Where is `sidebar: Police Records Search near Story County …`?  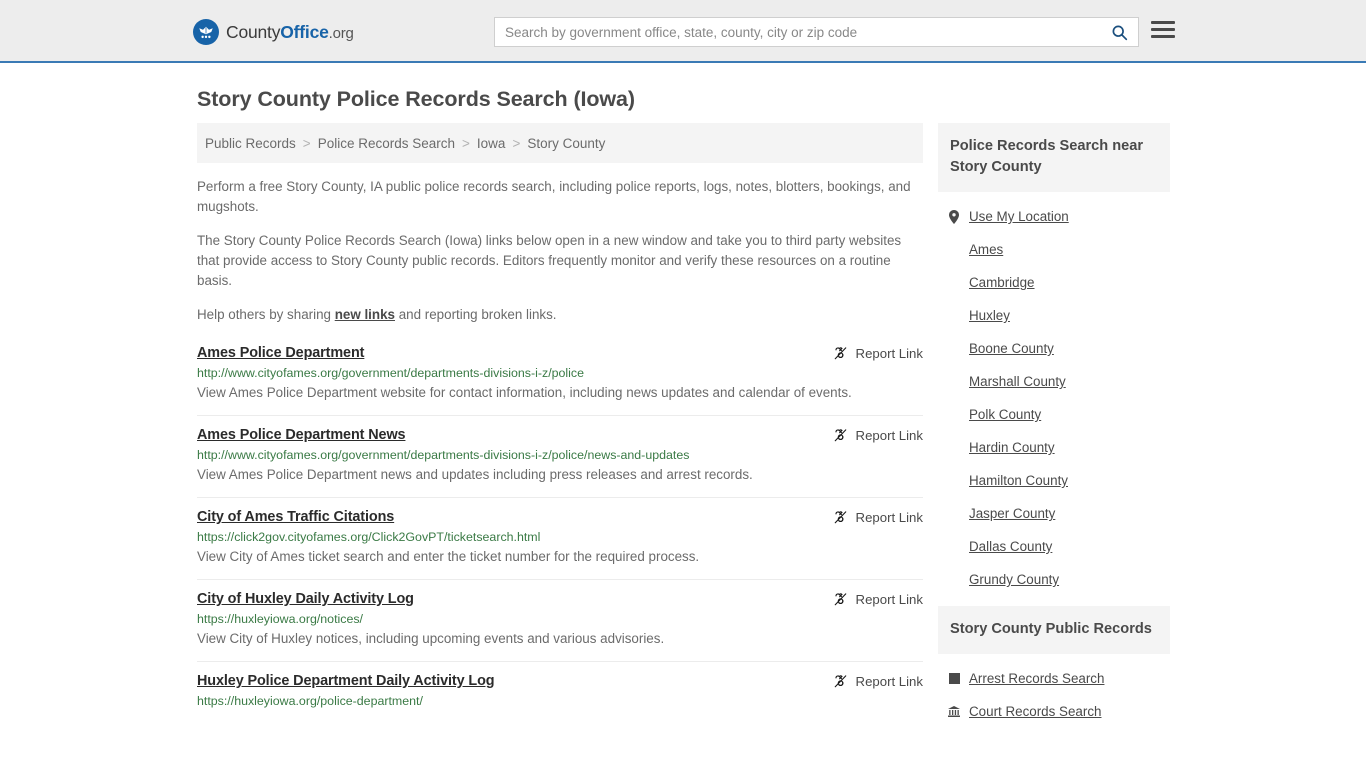
sidebar: Police Records Search near Story County … is located at coordinates (1054, 425).